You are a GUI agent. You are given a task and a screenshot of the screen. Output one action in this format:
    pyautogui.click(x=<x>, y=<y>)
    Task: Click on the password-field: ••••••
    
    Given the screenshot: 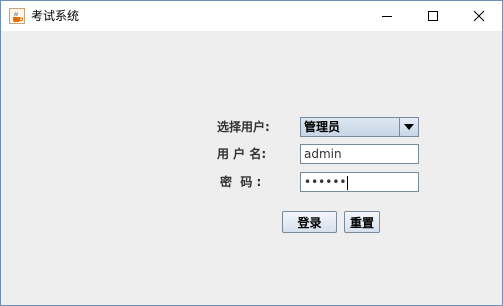 What is the action you would take?
    pyautogui.click(x=359, y=182)
    